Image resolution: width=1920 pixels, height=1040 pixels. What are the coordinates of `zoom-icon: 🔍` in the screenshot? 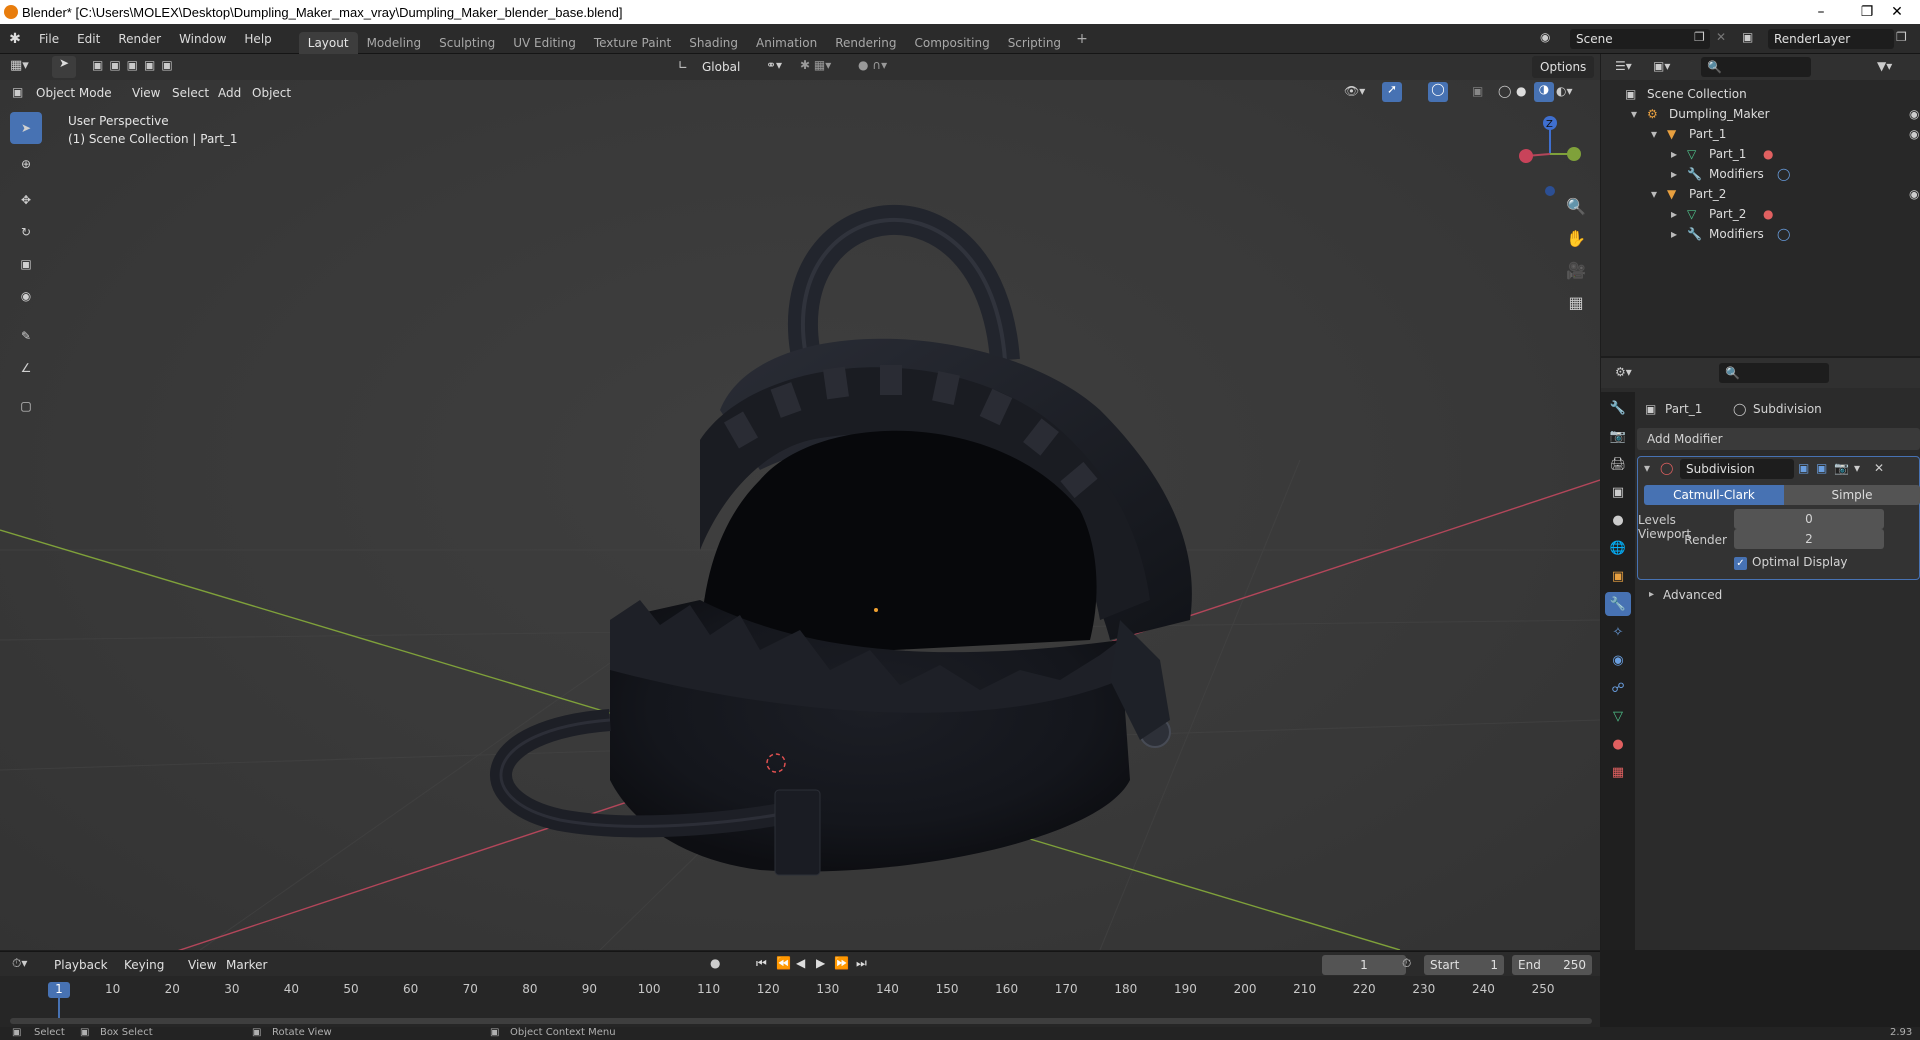 It's located at (1576, 206).